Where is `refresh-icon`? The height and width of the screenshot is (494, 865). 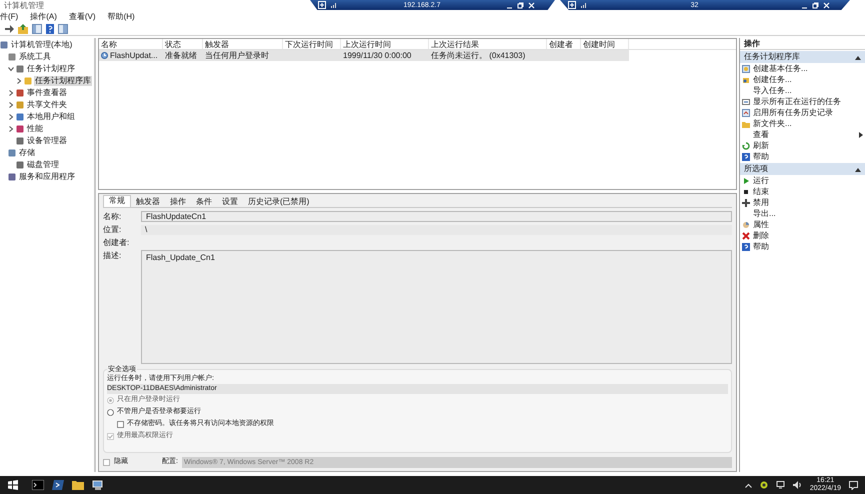 refresh-icon is located at coordinates (746, 146).